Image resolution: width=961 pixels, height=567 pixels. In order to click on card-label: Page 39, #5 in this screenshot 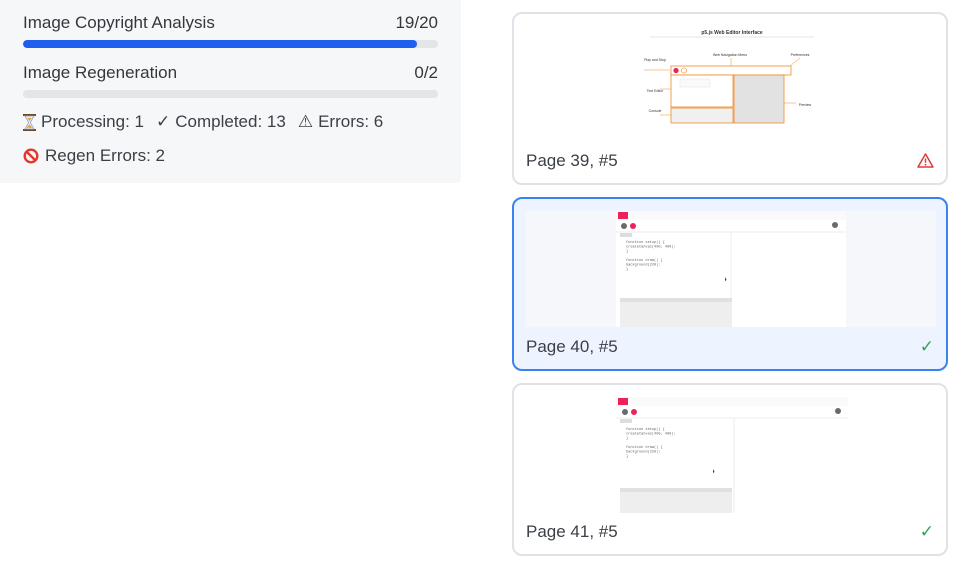, I will do `click(572, 160)`.